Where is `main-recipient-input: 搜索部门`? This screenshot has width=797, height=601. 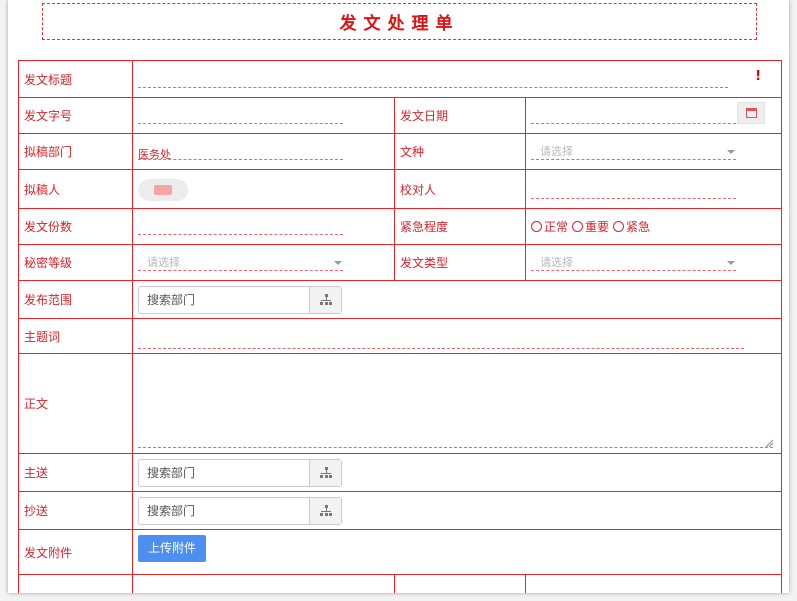 main-recipient-input: 搜索部门 is located at coordinates (224, 473).